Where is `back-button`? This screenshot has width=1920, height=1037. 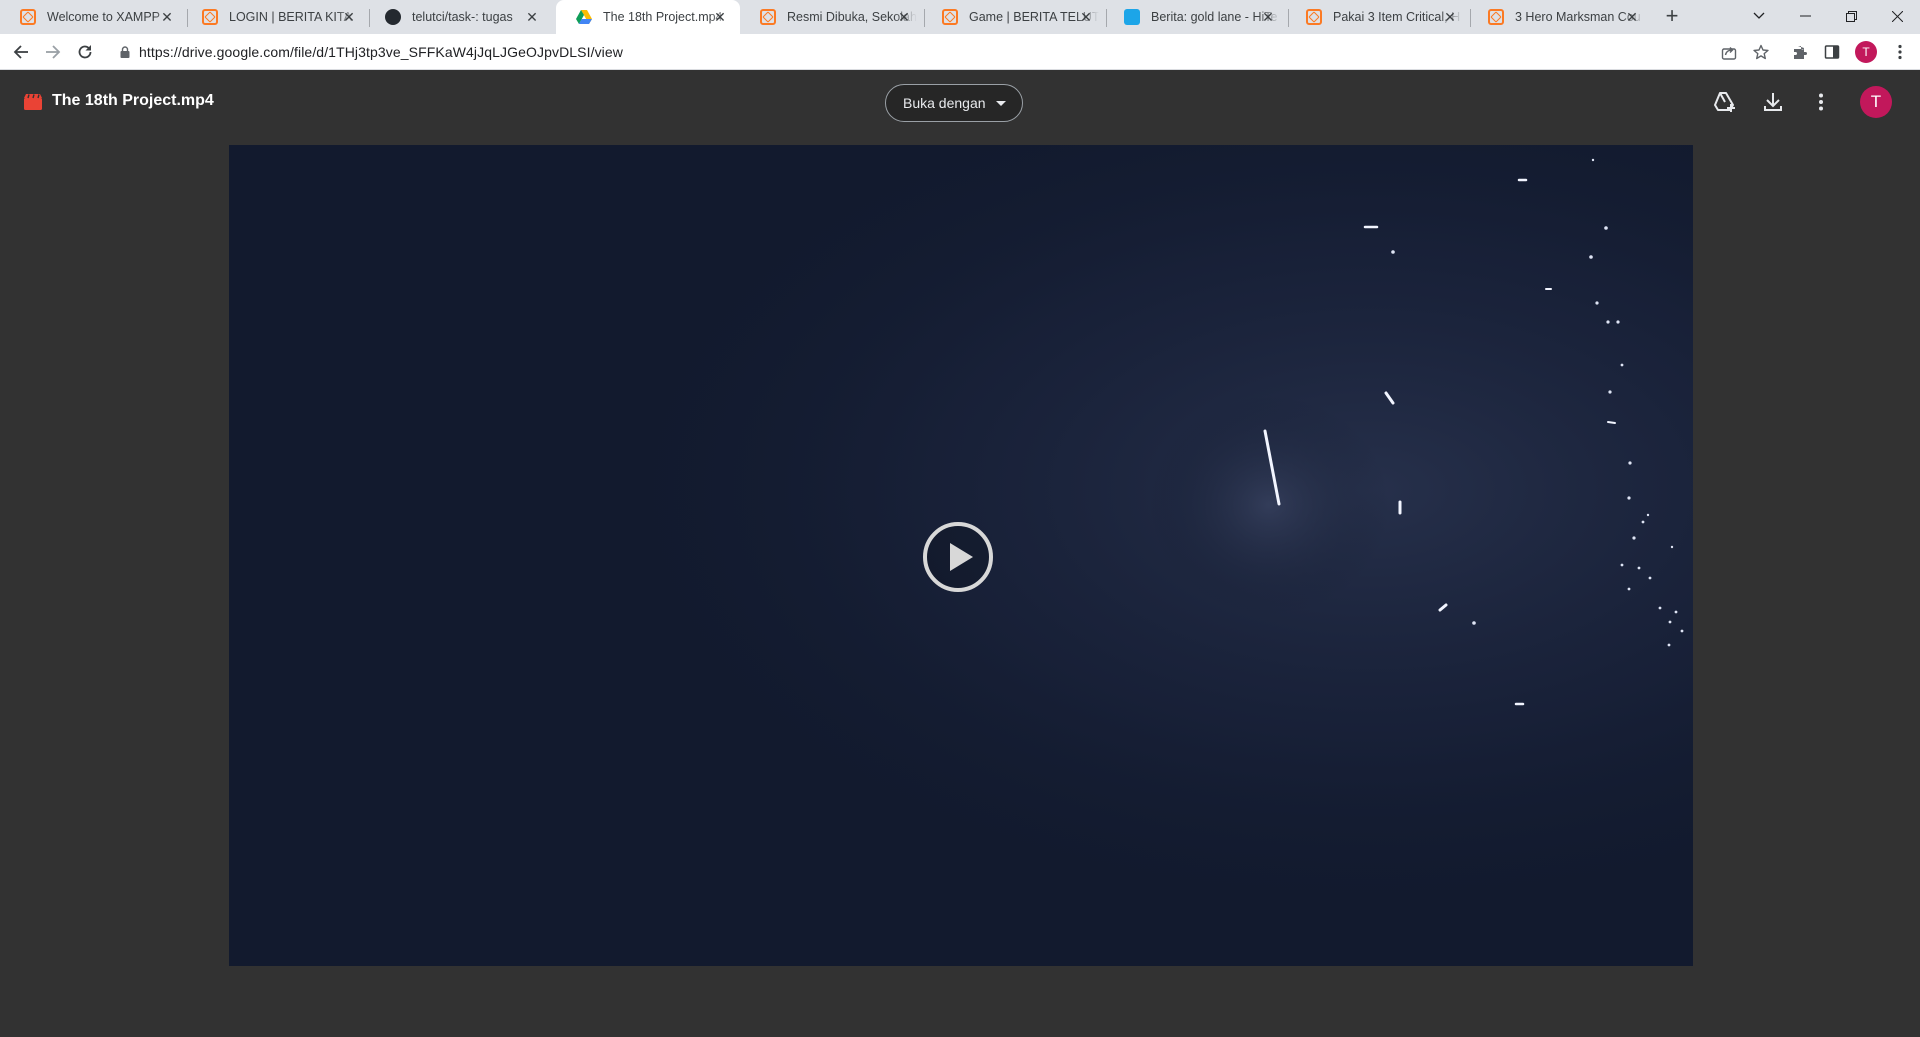
back-button is located at coordinates (21, 52).